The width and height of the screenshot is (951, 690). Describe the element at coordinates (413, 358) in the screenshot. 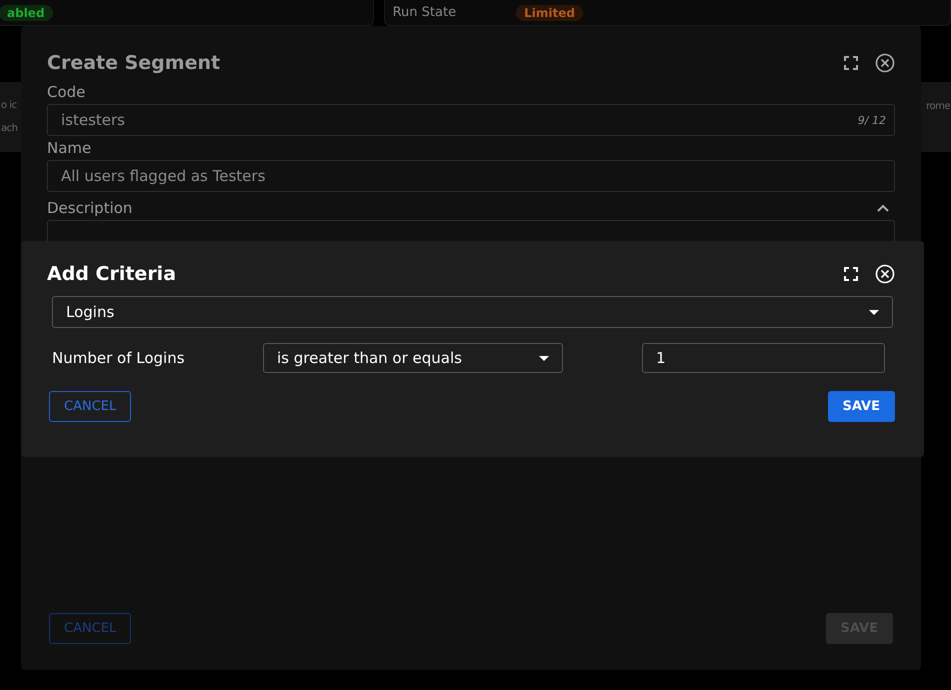

I see `operator-dropdown: is greater than or equals` at that location.